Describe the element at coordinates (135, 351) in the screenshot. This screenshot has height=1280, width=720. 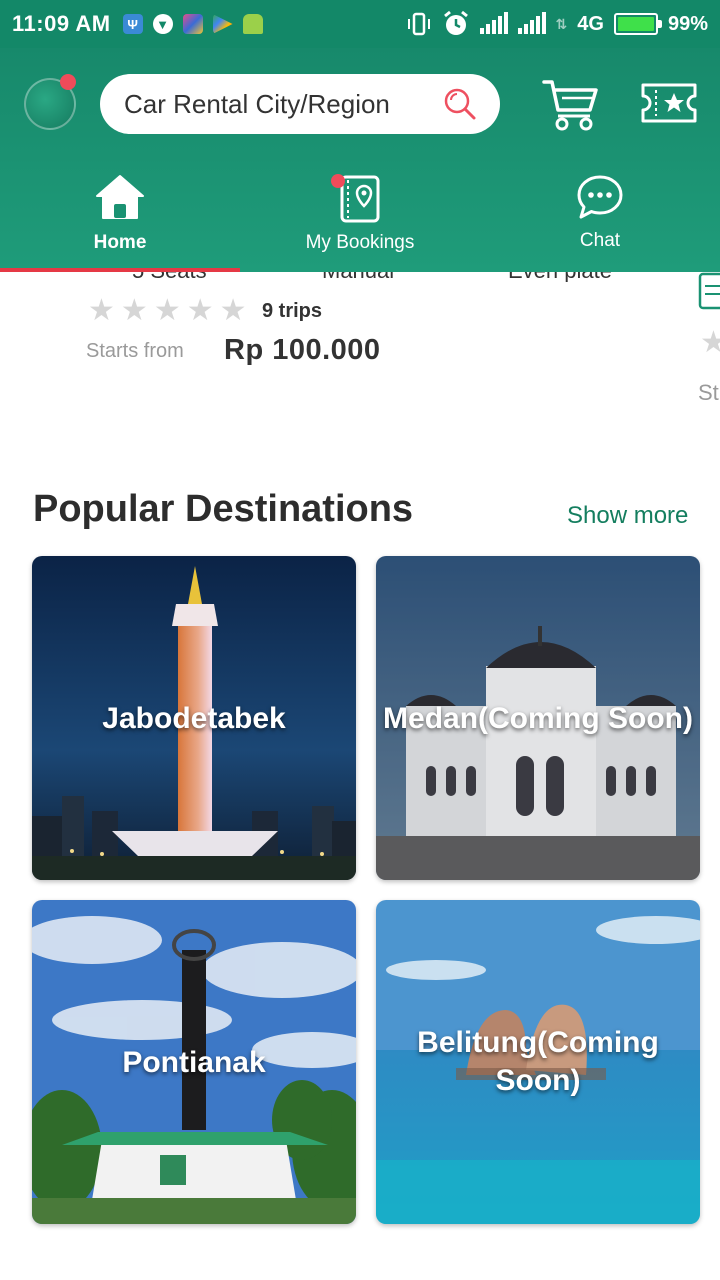
I see `starts-from-label: Starts from` at that location.